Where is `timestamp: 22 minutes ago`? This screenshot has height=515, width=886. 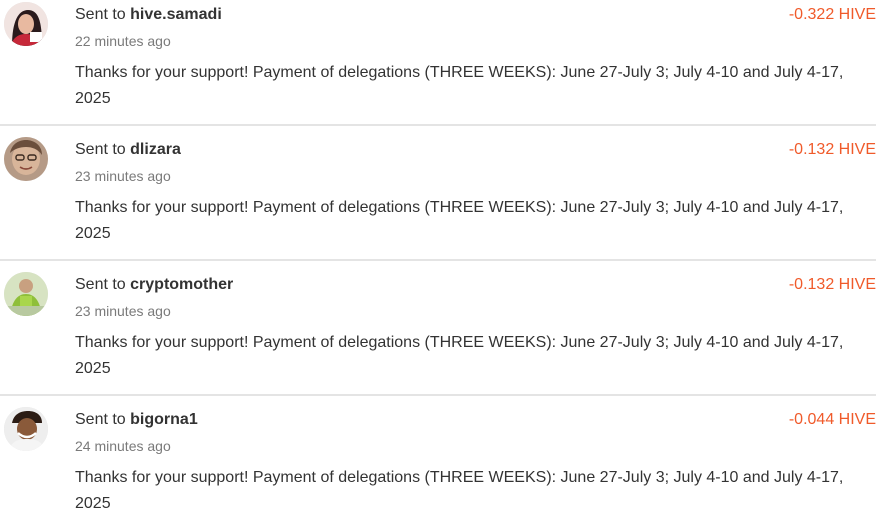
timestamp: 22 minutes ago is located at coordinates (123, 41).